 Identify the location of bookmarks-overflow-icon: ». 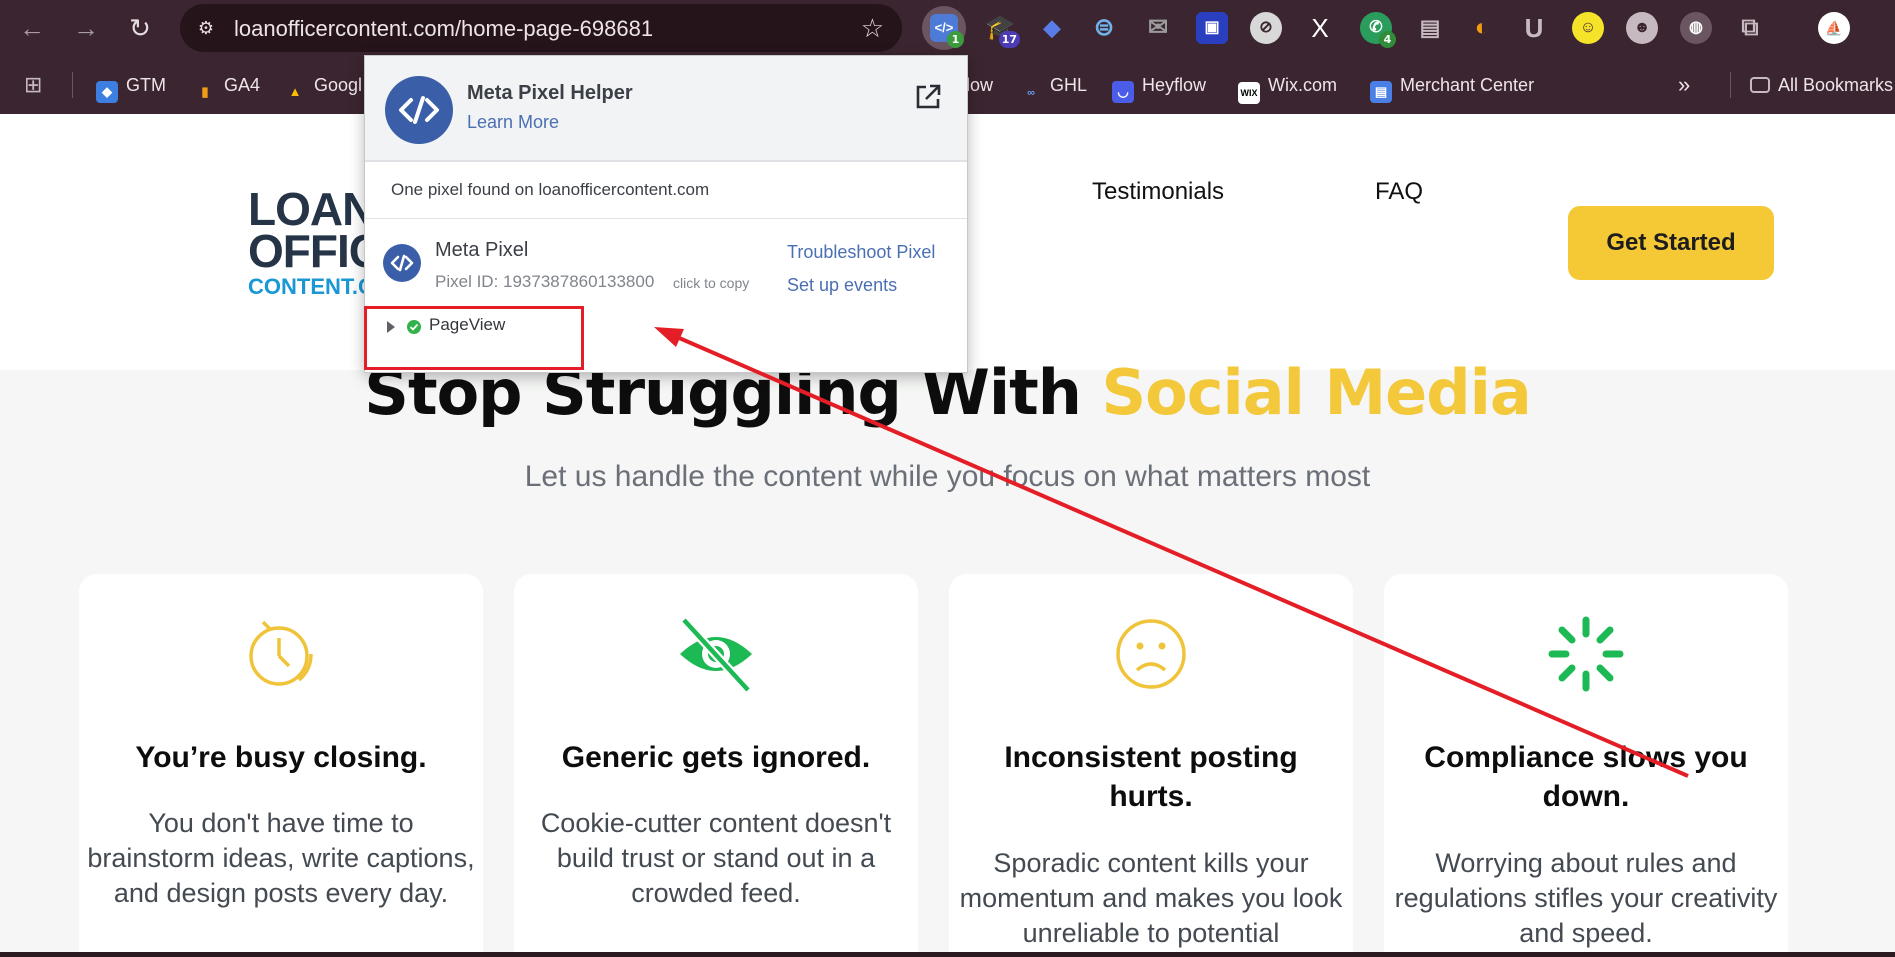
(1684, 85).